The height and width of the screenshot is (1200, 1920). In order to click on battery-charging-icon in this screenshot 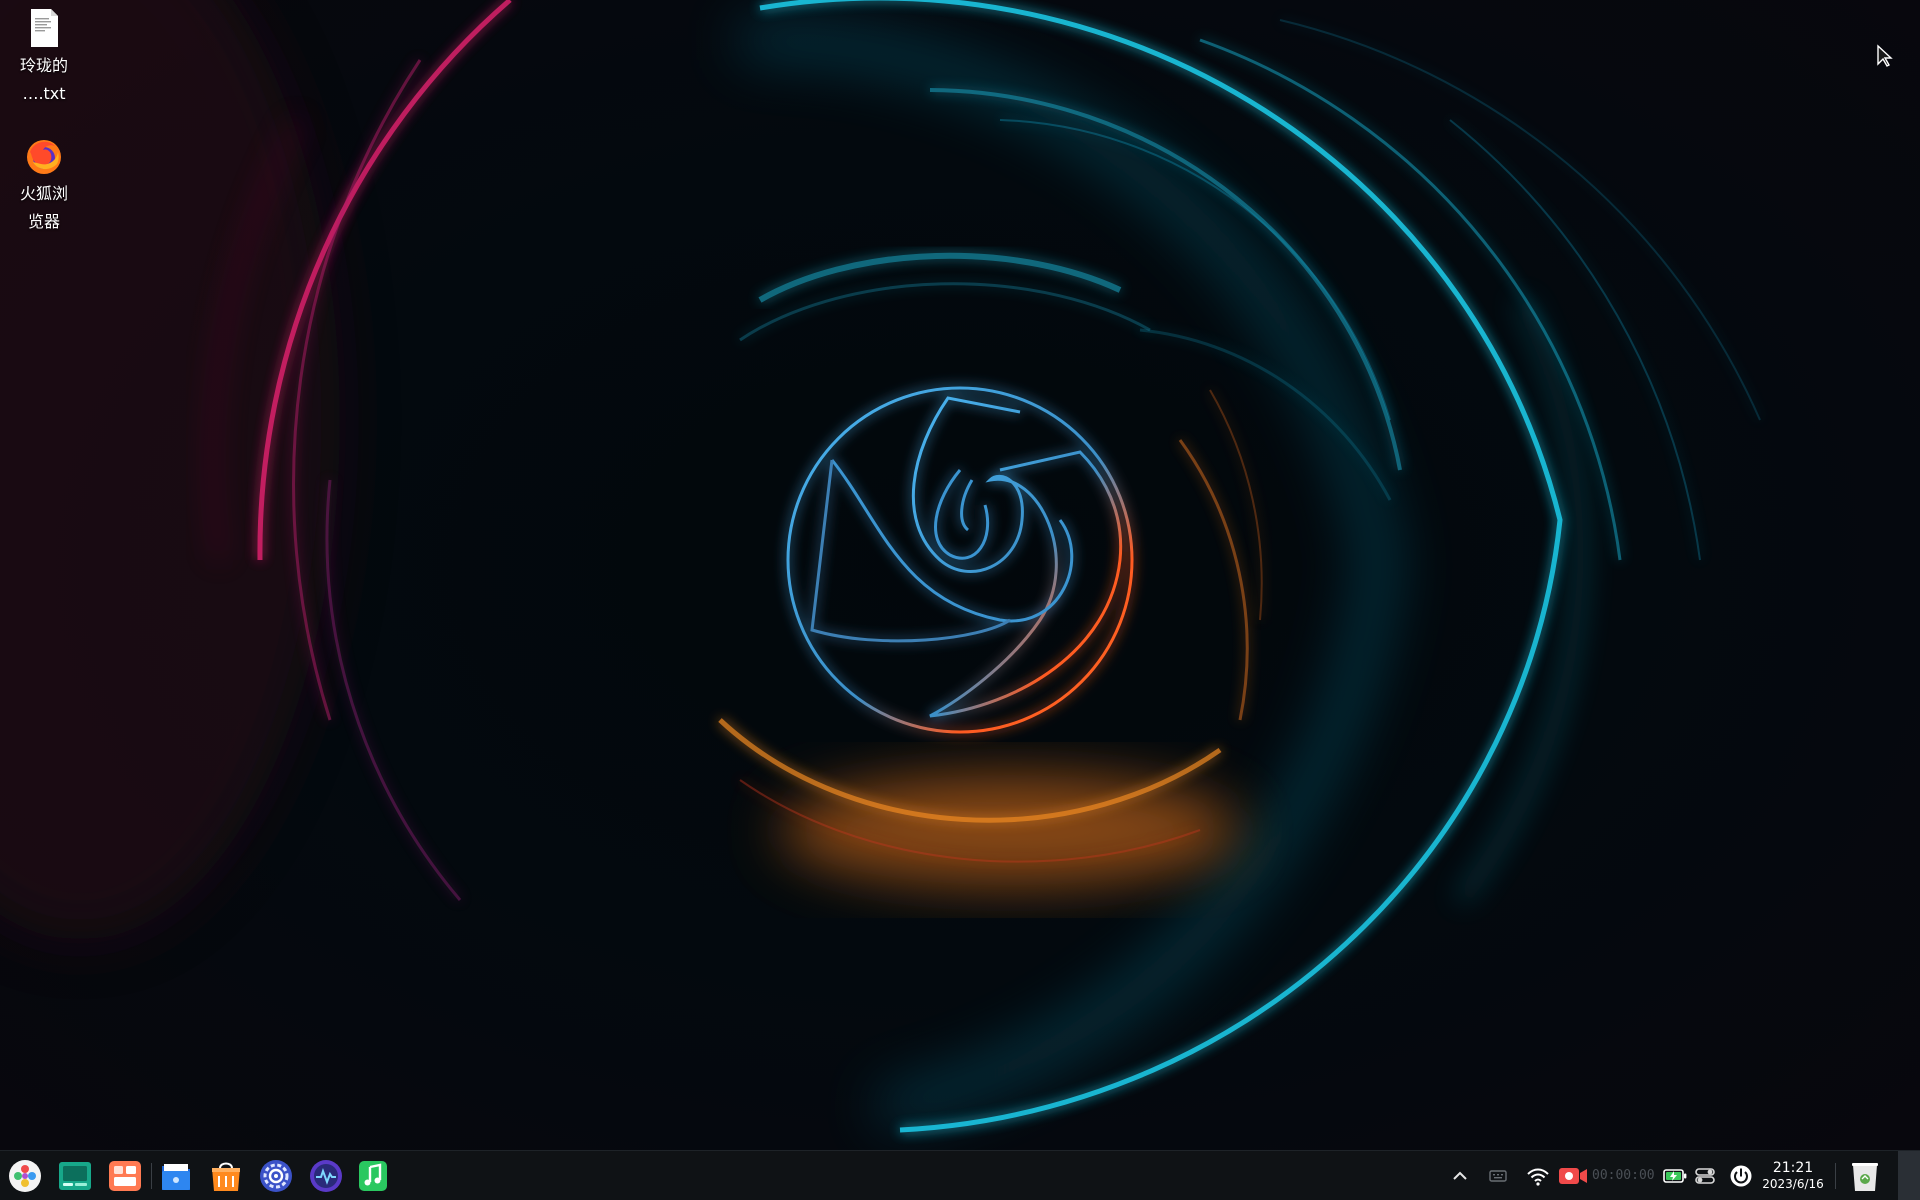, I will do `click(1675, 1176)`.